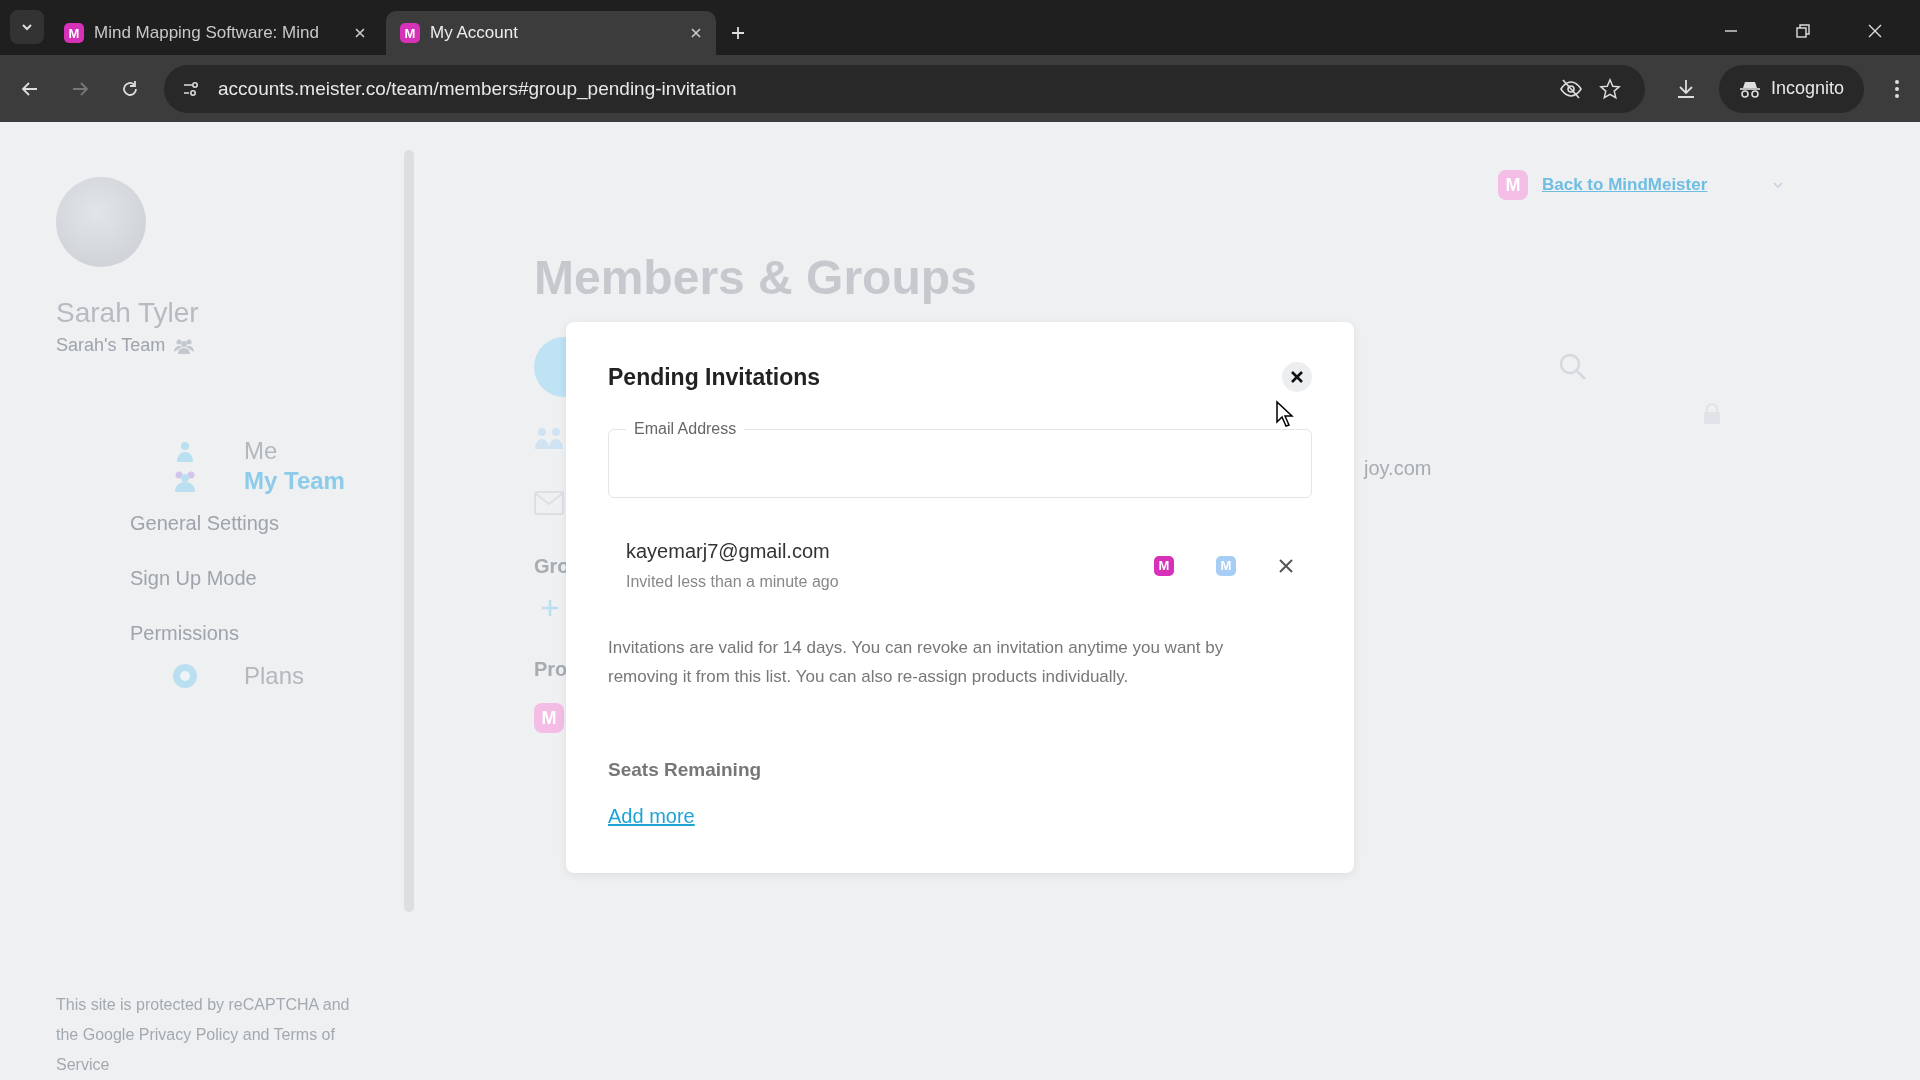 This screenshot has height=1080, width=1920. Describe the element at coordinates (916, 662) in the screenshot. I see `info-text: Invitations are valid for 14 days. You can revoke an invitation anytime you want by removing it from this list. You can also re-assign products individually.` at that location.